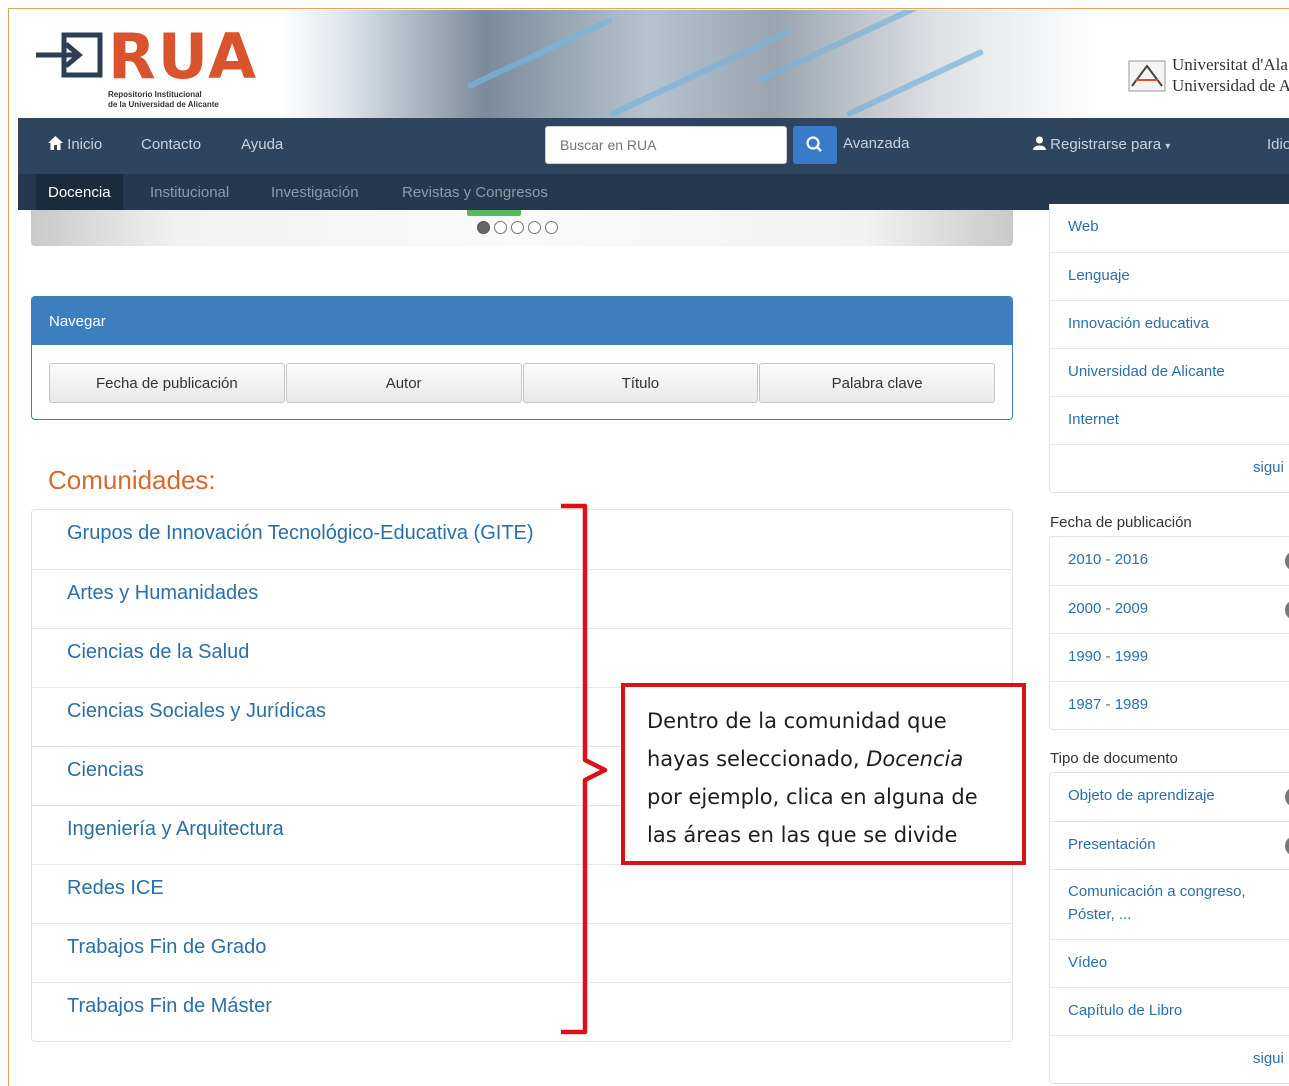 This screenshot has height=1086, width=1289. Describe the element at coordinates (69, 55) in the screenshot. I see `logo-arrow-icon` at that location.